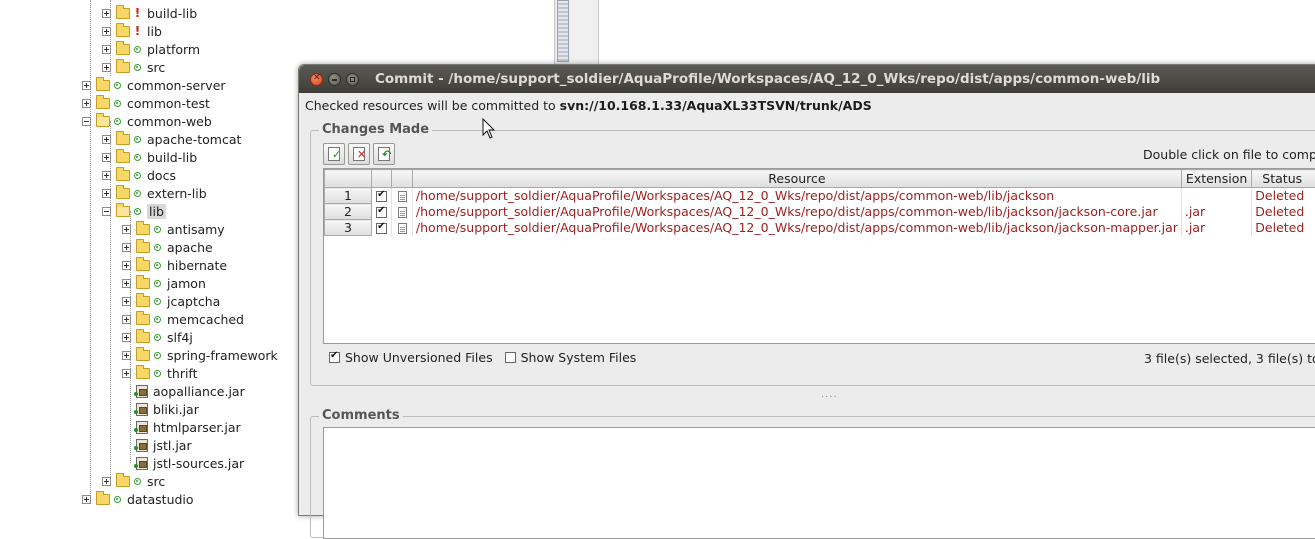 The width and height of the screenshot is (1315, 539). What do you see at coordinates (402, 179) in the screenshot?
I see `col-header-icon` at bounding box center [402, 179].